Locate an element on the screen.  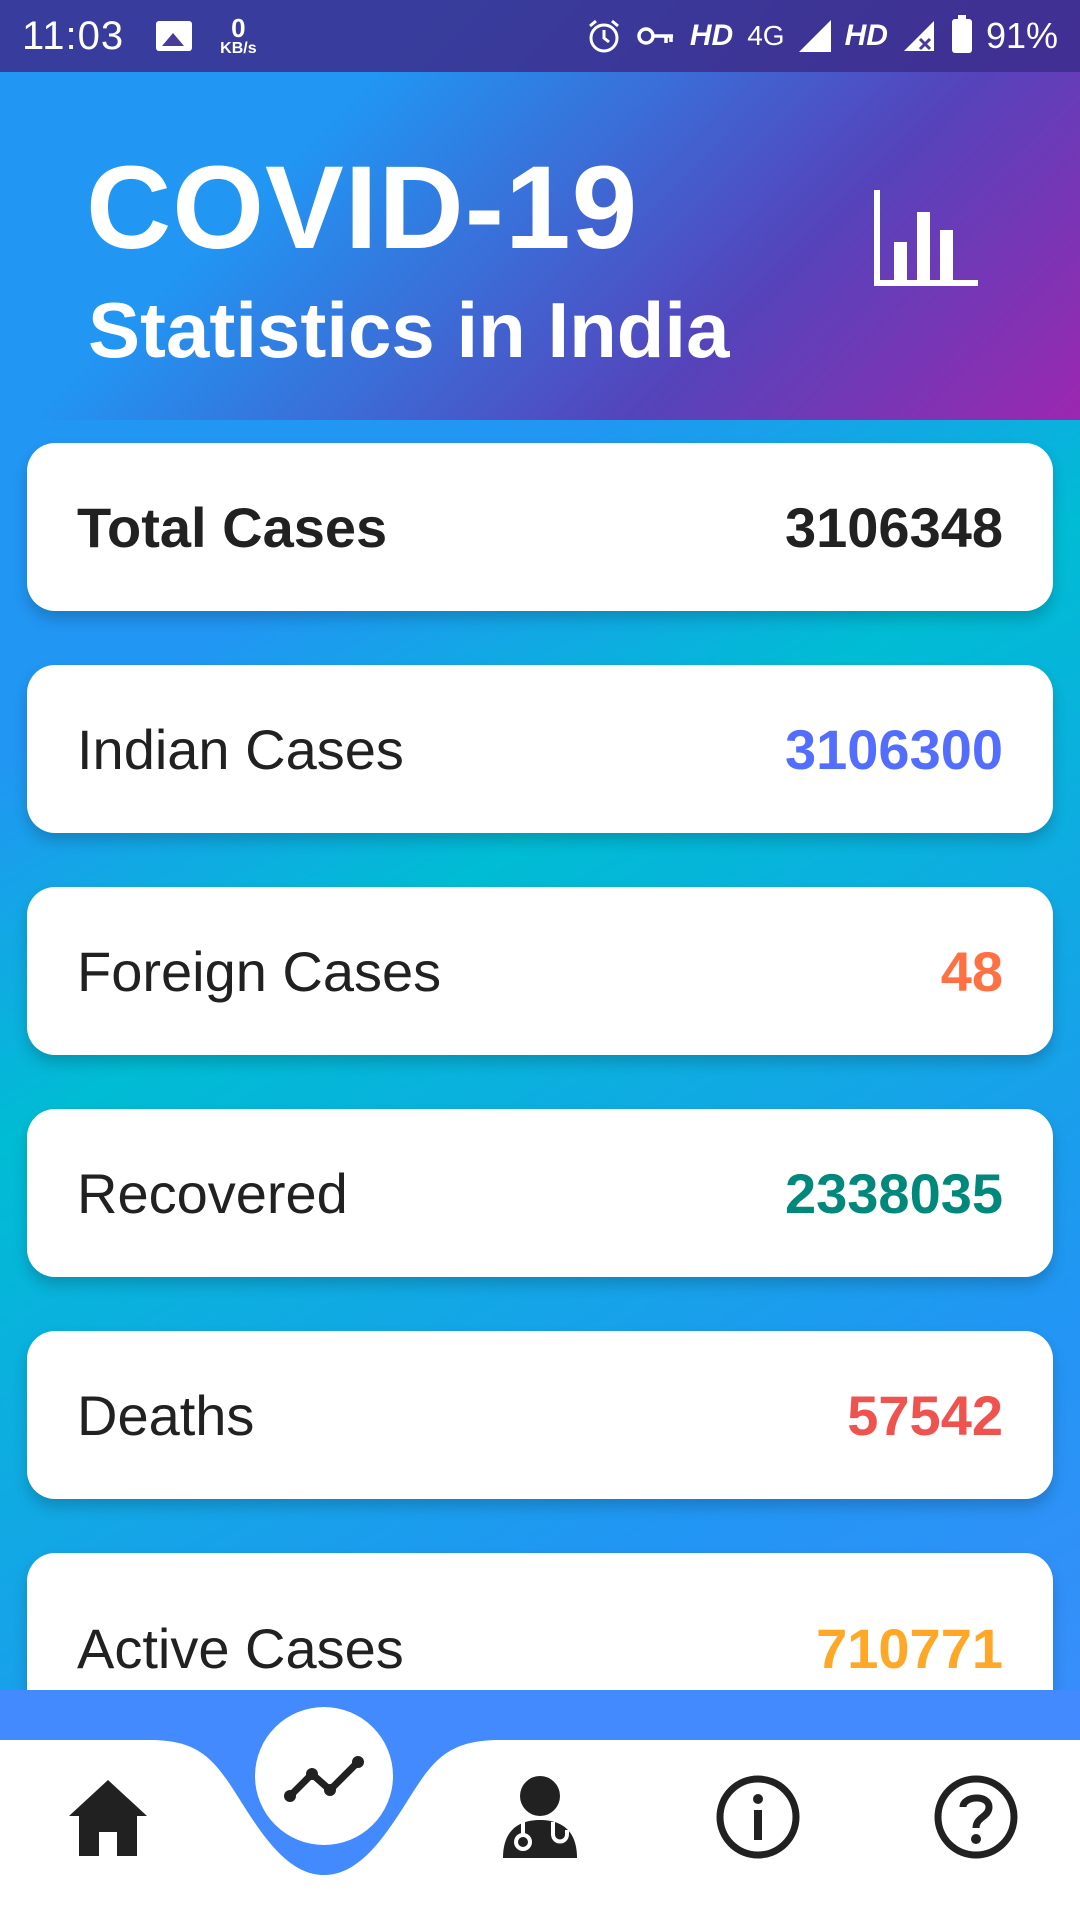
statistics-tab-button is located at coordinates (324, 1776).